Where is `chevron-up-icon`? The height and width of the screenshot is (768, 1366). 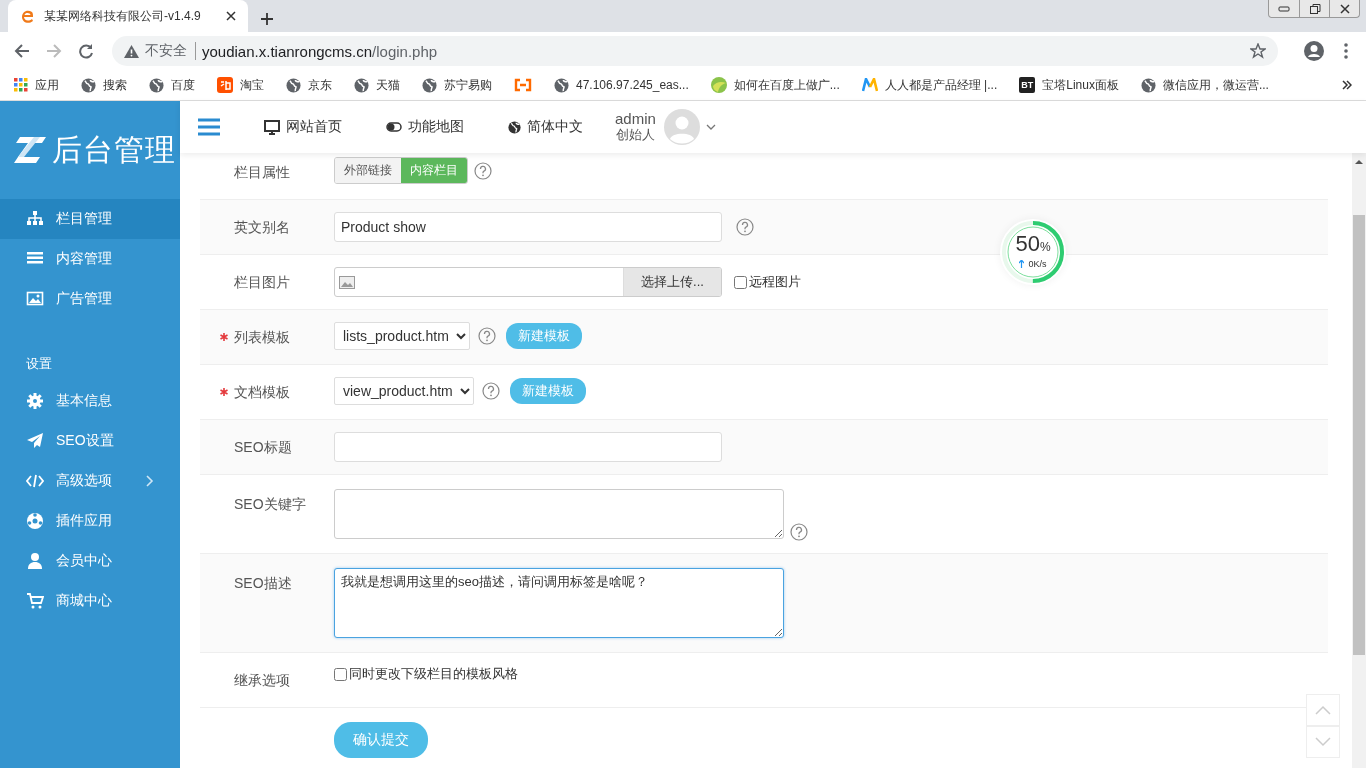 chevron-up-icon is located at coordinates (1323, 710).